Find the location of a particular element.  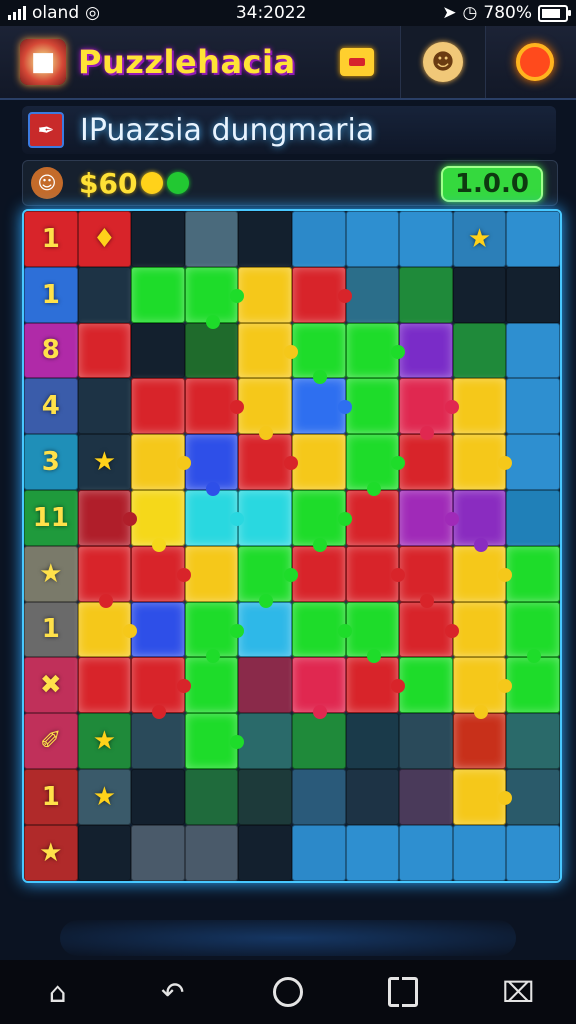

nav-home-button: ⌂ is located at coordinates (58, 992).